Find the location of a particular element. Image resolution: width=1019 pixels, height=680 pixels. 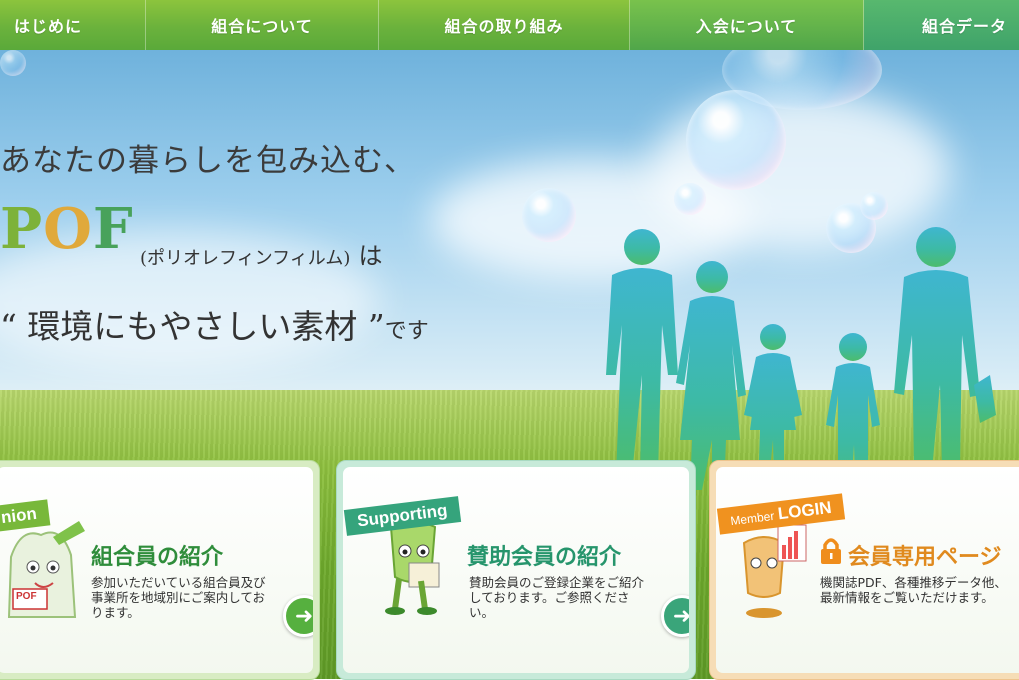

nav-item-membership: 入会について is located at coordinates (747, 25).